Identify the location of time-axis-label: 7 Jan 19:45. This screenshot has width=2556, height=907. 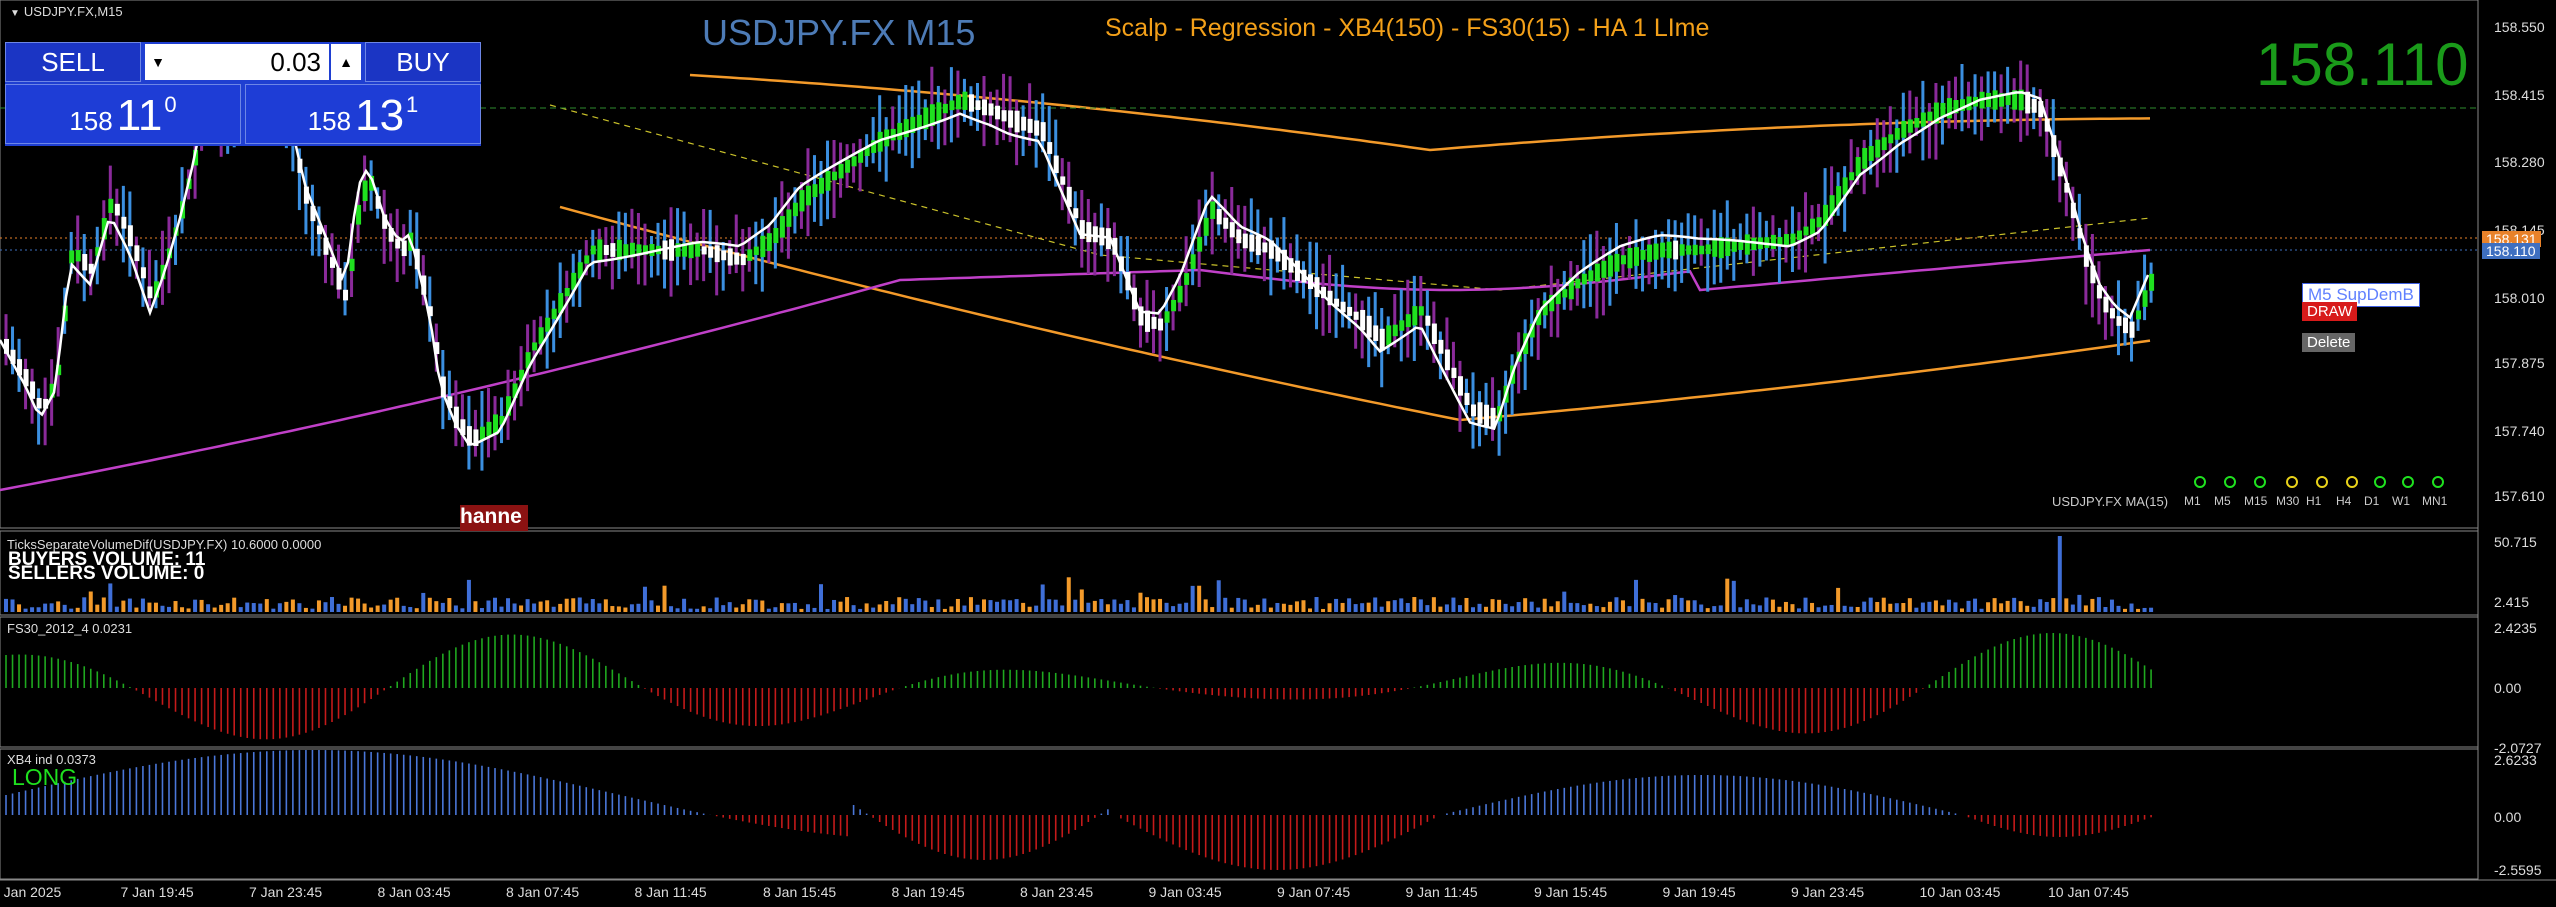
(157, 892).